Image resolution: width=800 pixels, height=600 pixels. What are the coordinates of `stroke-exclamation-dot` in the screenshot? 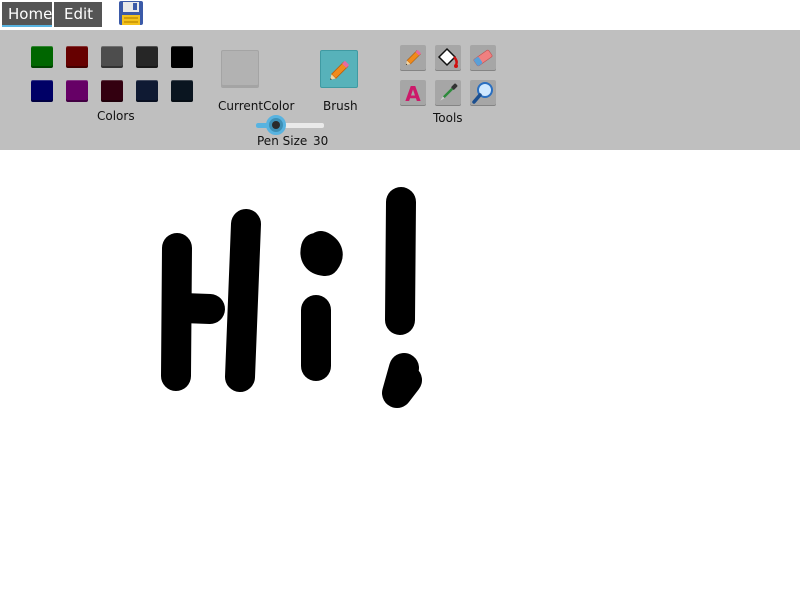 It's located at (402, 380).